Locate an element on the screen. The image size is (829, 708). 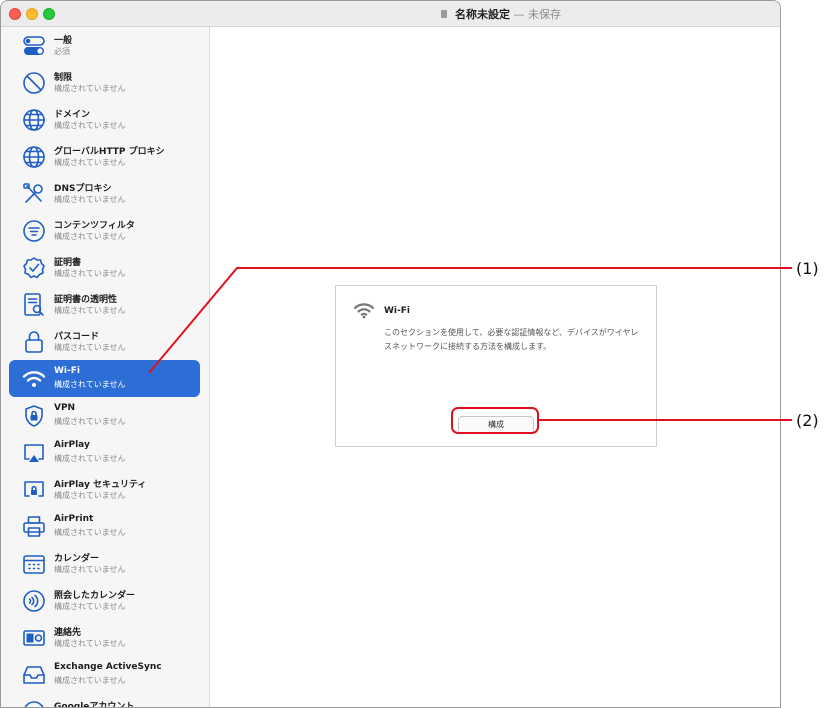
filter-icon is located at coordinates (34, 231).